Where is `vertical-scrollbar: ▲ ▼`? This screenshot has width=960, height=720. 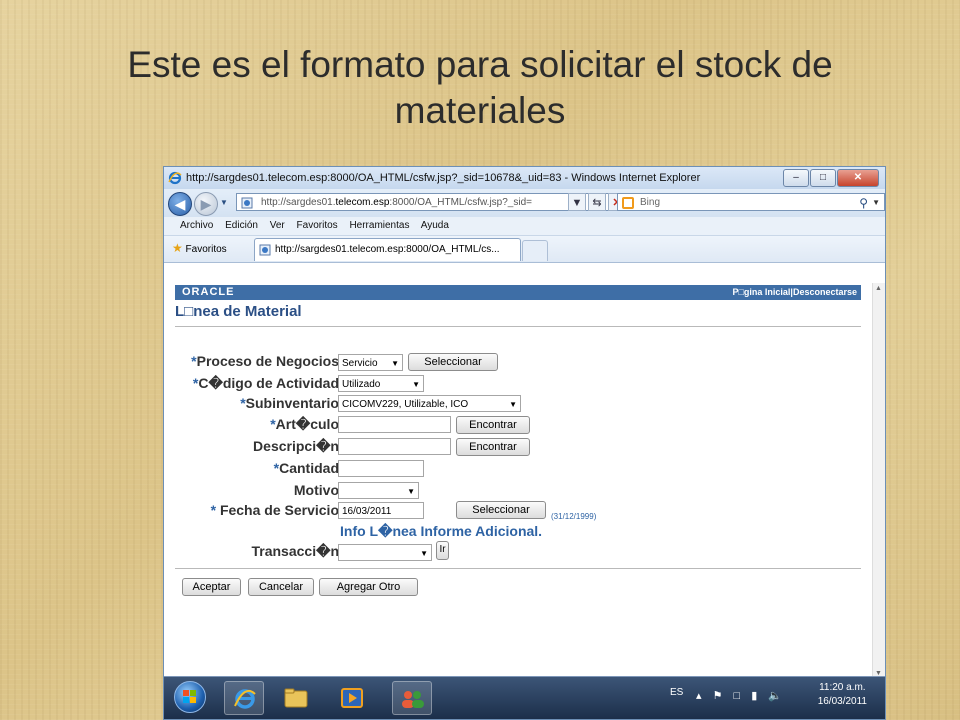
vertical-scrollbar: ▲ ▼ is located at coordinates (878, 481).